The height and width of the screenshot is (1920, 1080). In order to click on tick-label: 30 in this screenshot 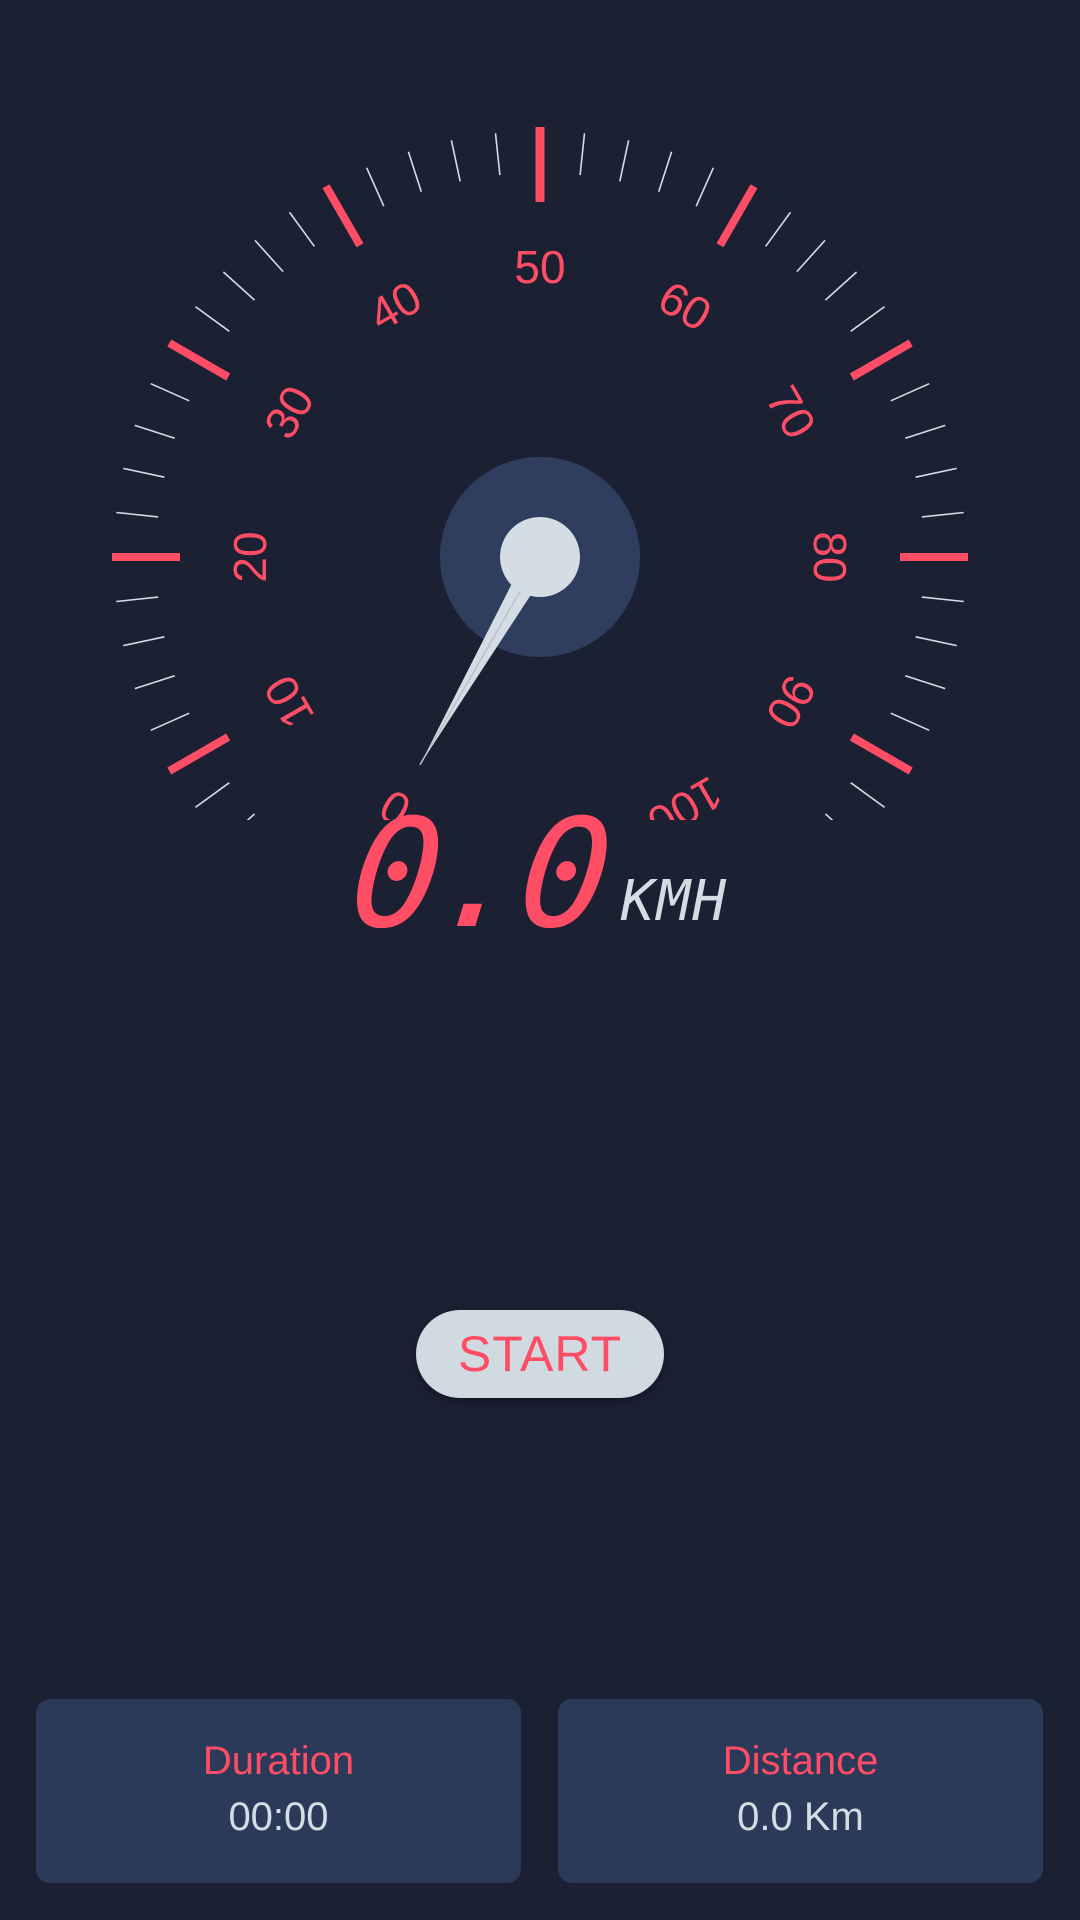, I will do `click(289, 412)`.